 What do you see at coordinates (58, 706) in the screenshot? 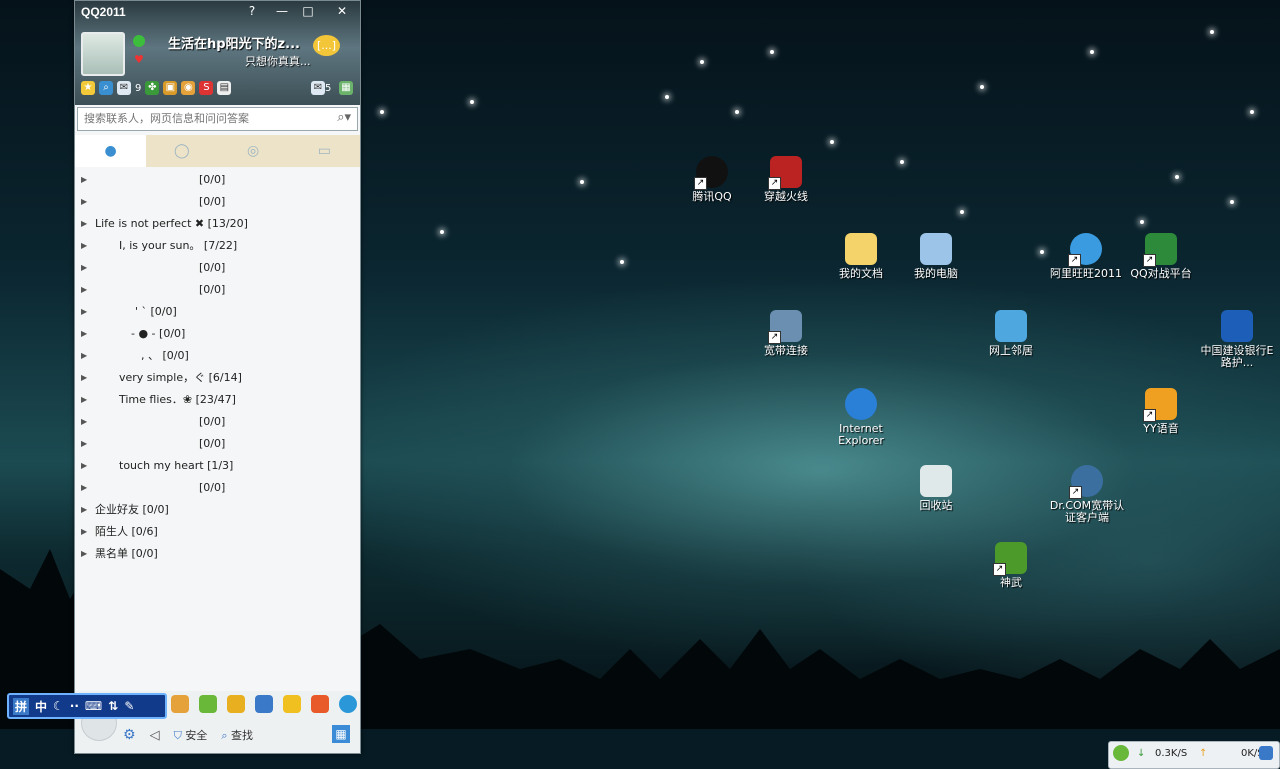
I see `moon-icon: ☾` at bounding box center [58, 706].